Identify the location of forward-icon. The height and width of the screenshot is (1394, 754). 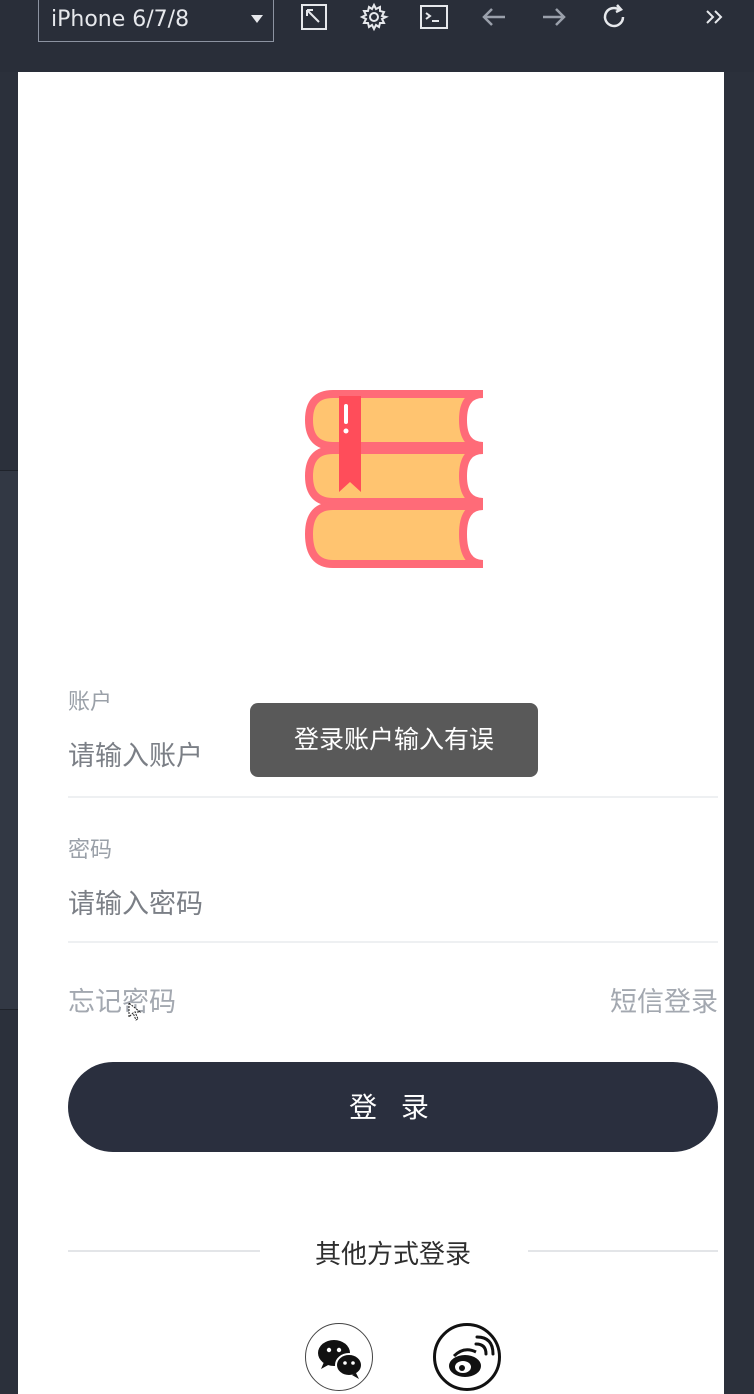
(554, 17).